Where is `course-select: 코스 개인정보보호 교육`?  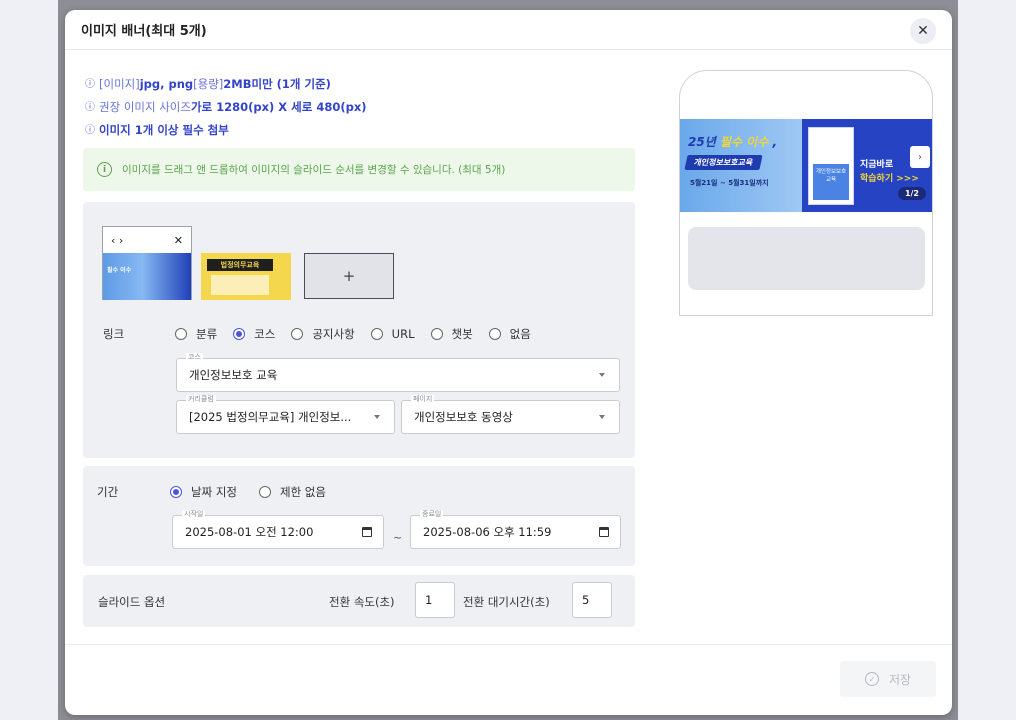 course-select: 코스 개인정보보호 교육 is located at coordinates (398, 372).